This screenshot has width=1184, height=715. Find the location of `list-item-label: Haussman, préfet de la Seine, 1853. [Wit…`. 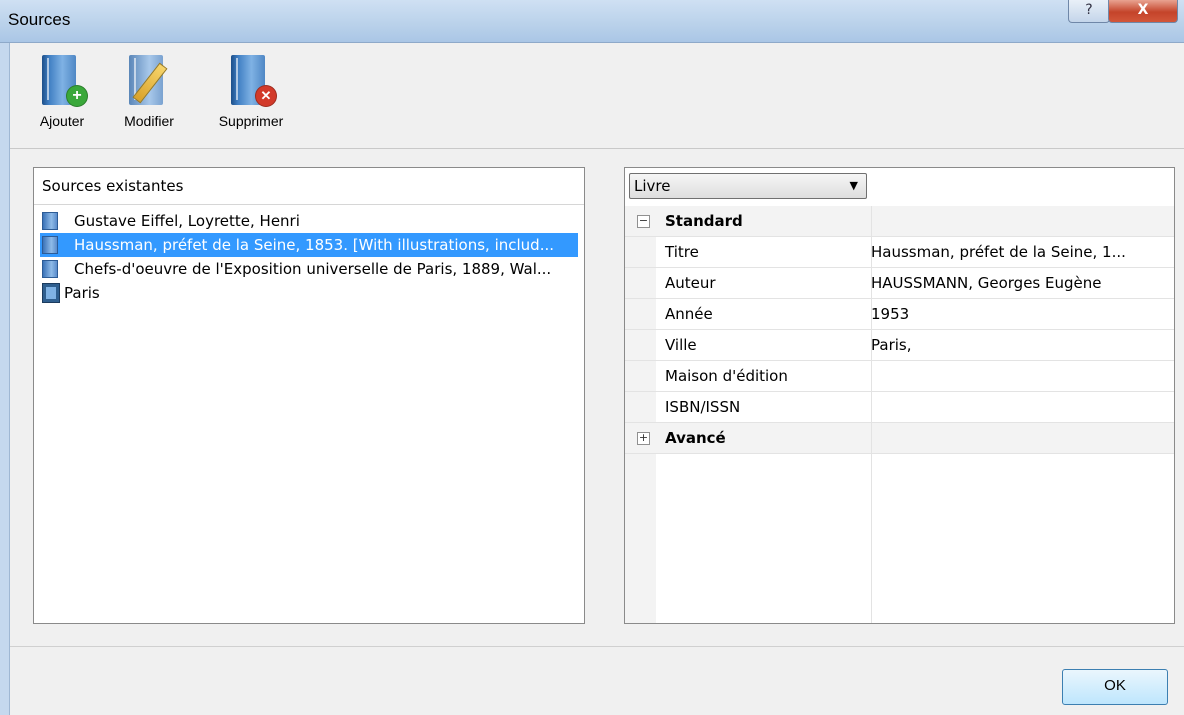

list-item-label: Haussman, préfet de la Seine, 1853. [Wit… is located at coordinates (314, 245).